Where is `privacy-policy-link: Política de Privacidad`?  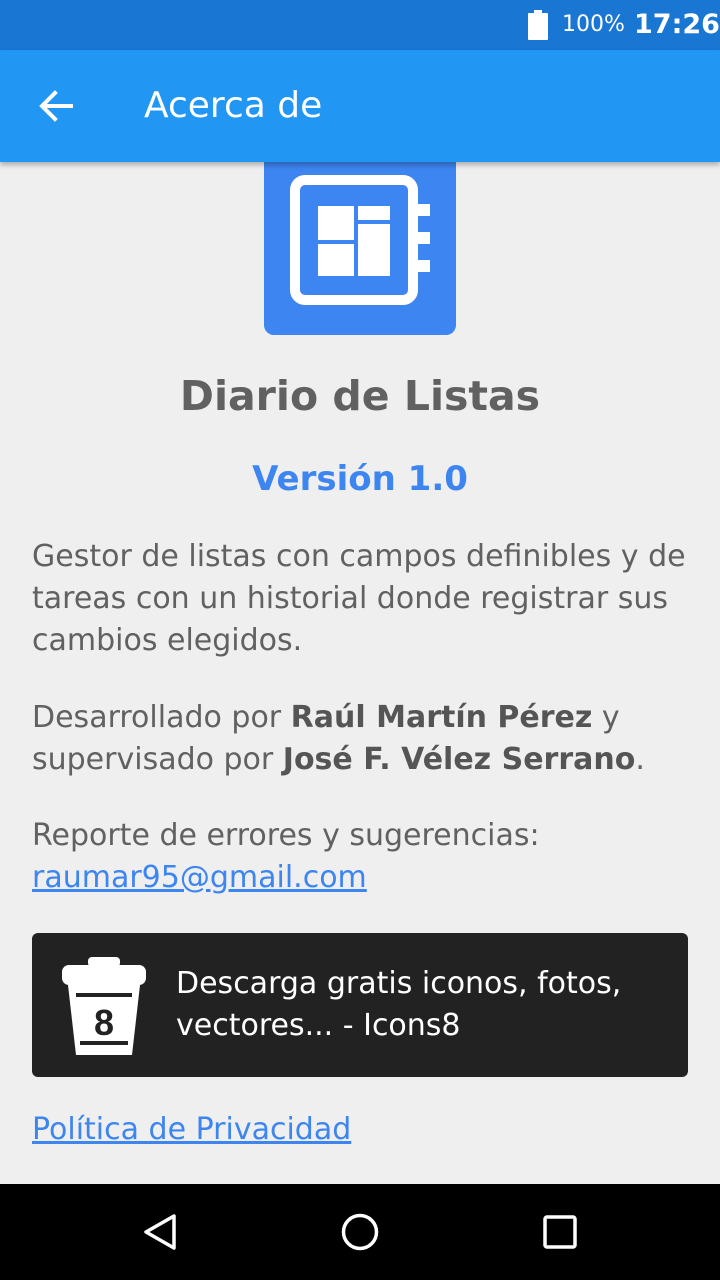 privacy-policy-link: Política de Privacidad is located at coordinates (191, 1130).